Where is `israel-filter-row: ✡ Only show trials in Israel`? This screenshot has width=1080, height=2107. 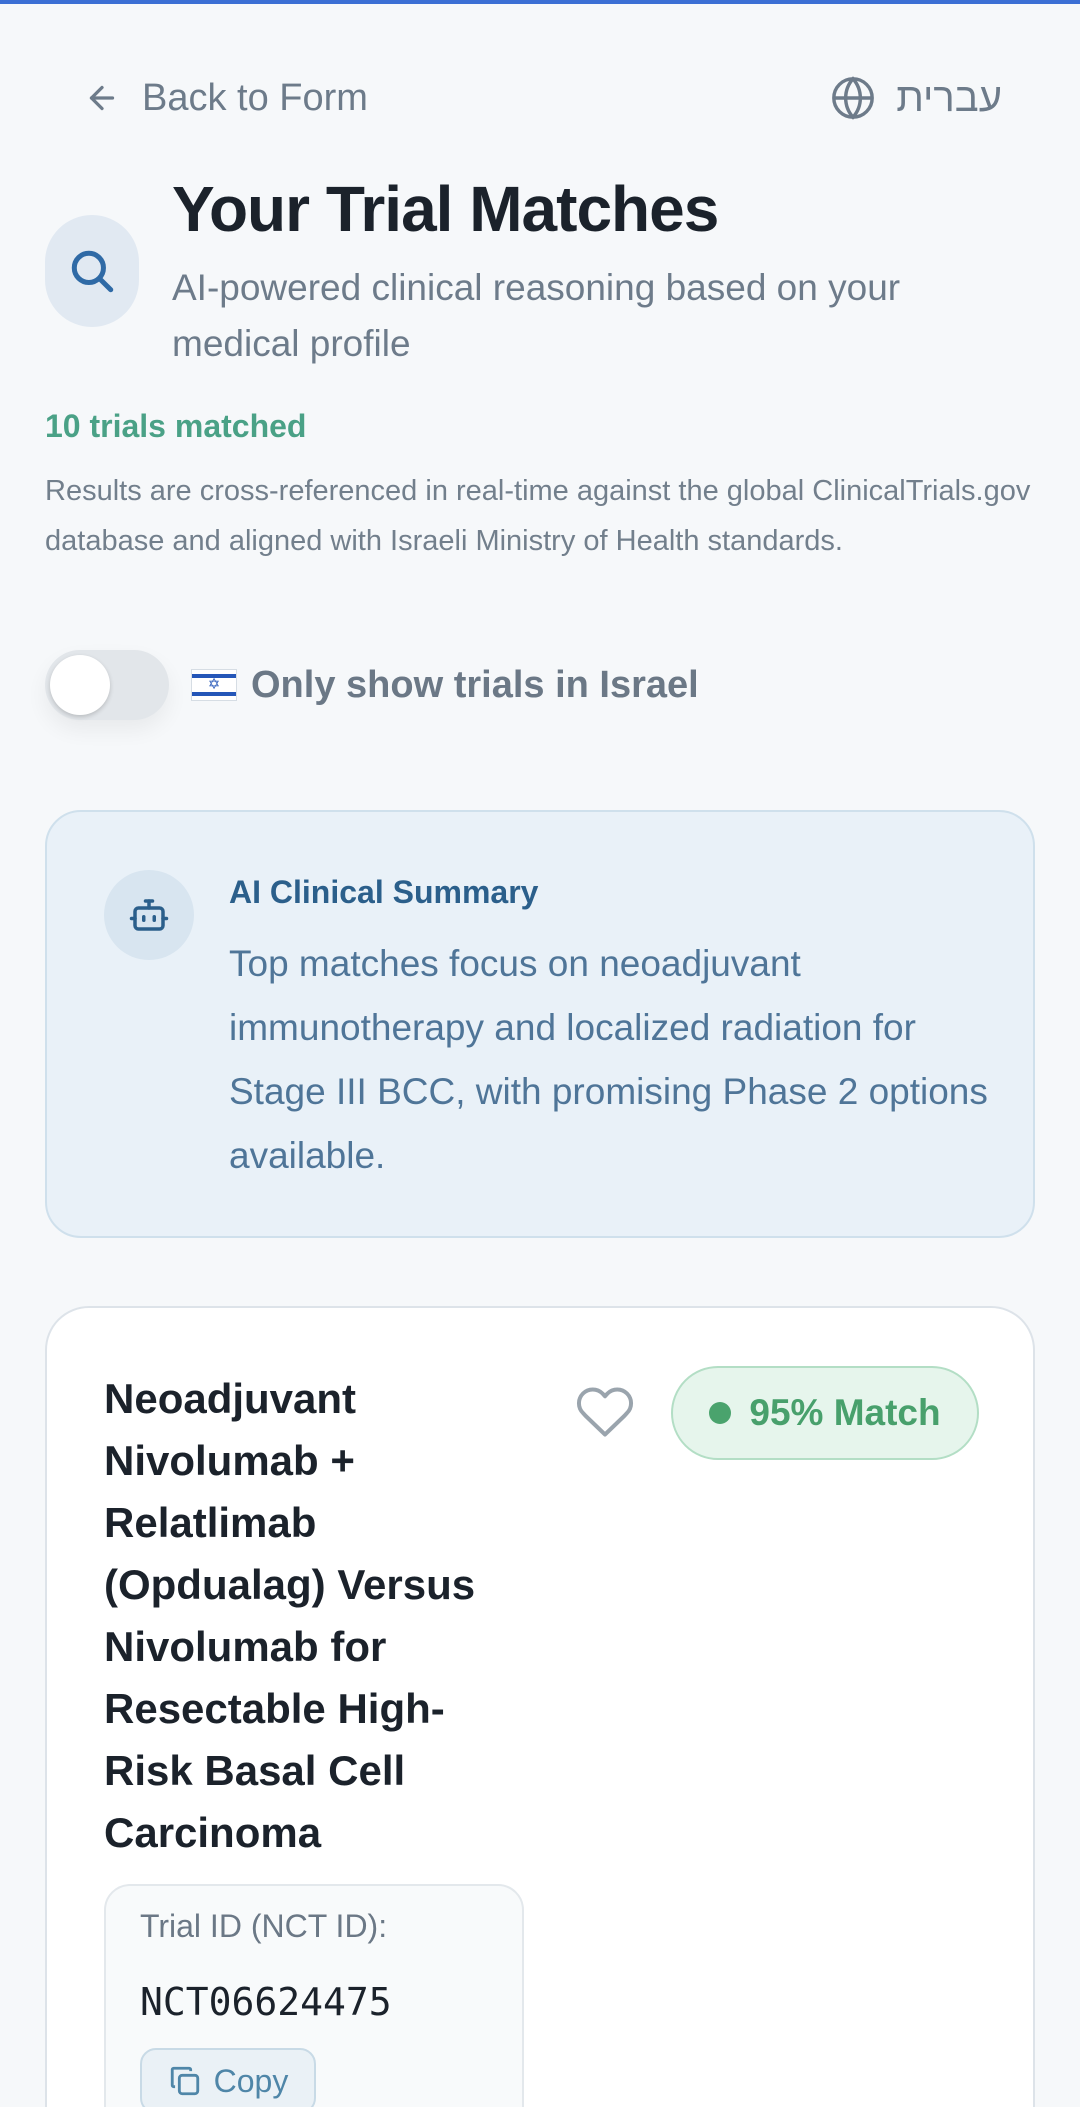 israel-filter-row: ✡ Only show trials in Israel is located at coordinates (372, 685).